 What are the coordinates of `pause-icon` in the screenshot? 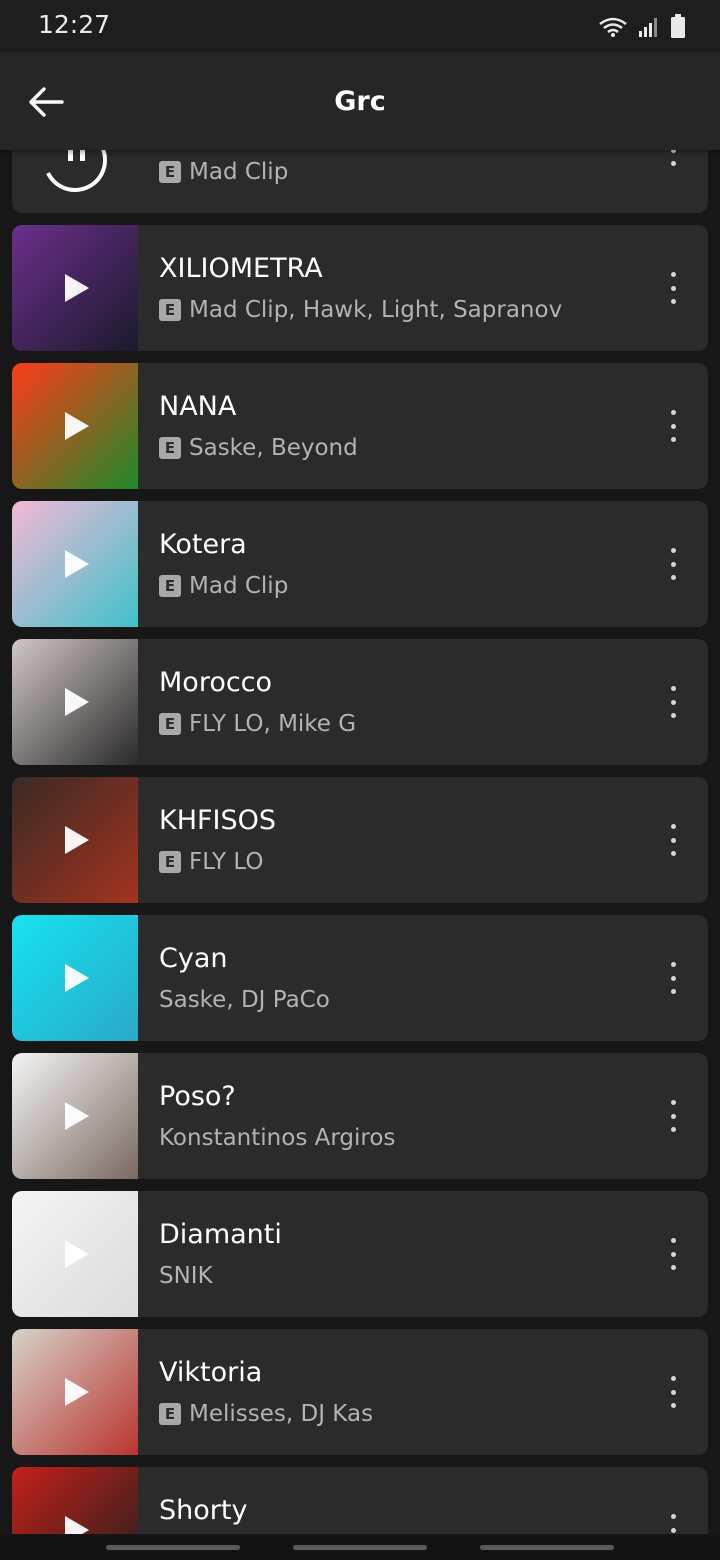 It's located at (75, 181).